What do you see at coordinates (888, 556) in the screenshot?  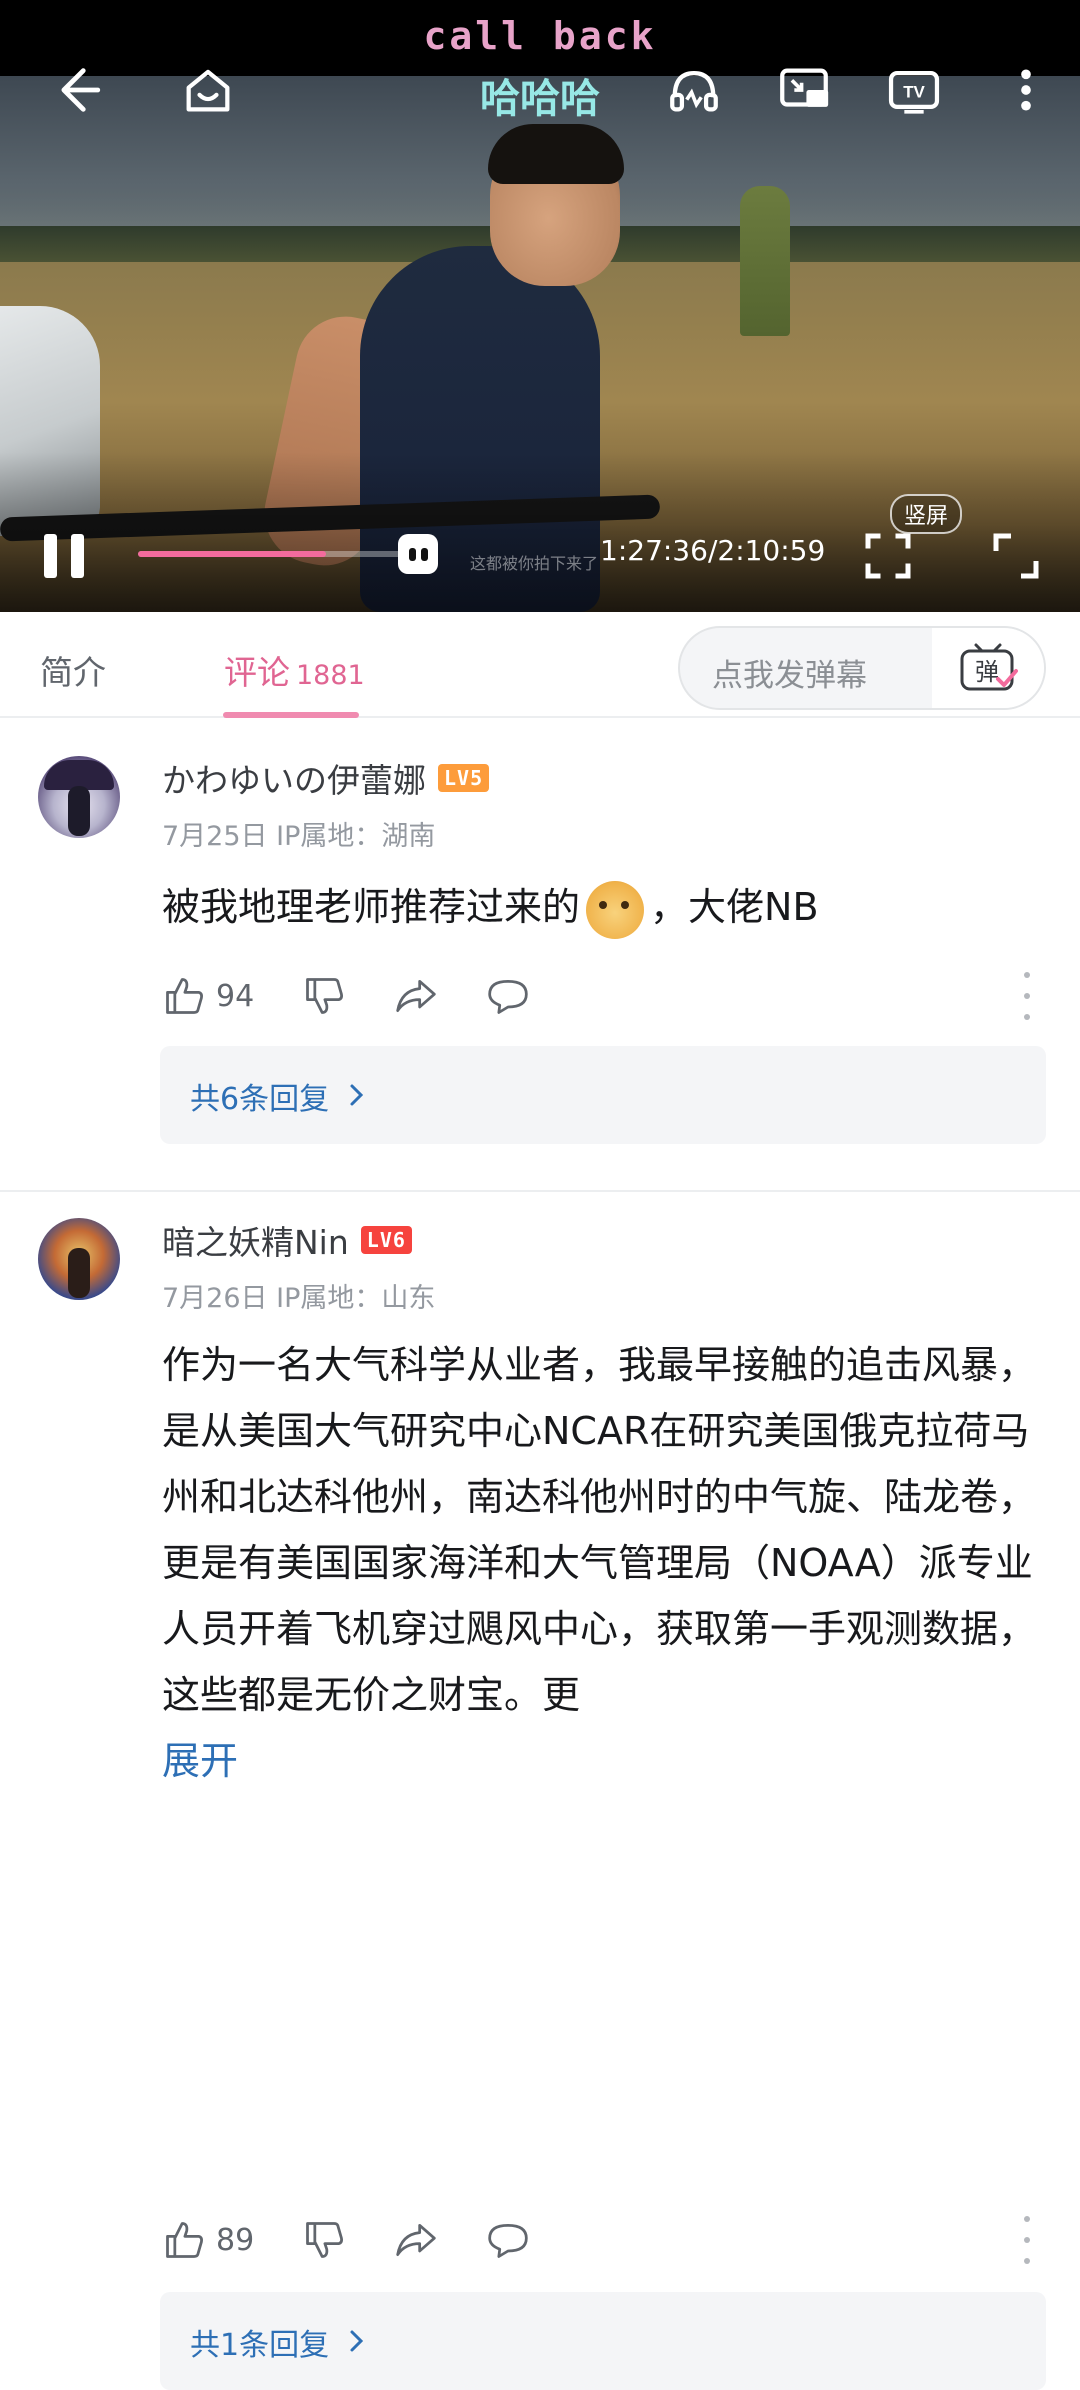 I see `fullscreen-icon` at bounding box center [888, 556].